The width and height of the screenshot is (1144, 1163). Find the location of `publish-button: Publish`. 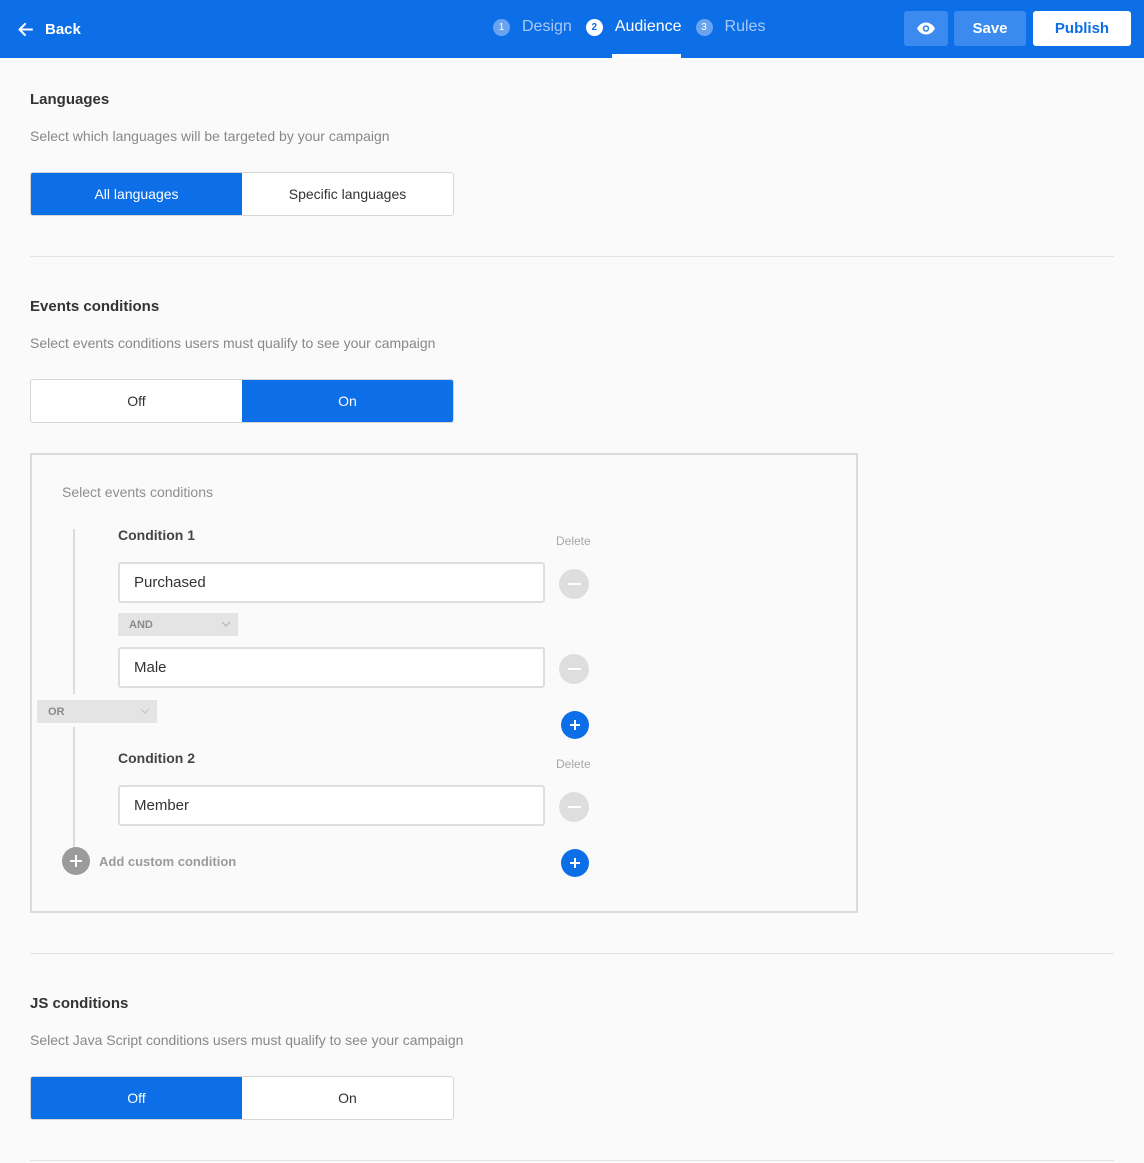

publish-button: Publish is located at coordinates (1082, 28).